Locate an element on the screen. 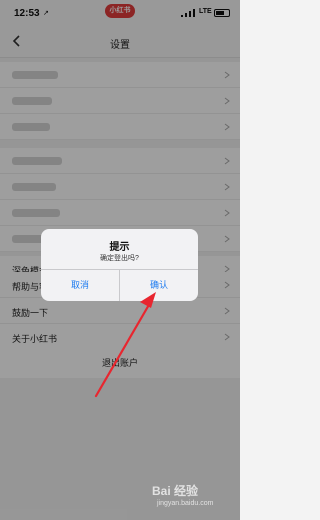 This screenshot has height=520, width=320. dialog-title: 提示 is located at coordinates (119, 247).